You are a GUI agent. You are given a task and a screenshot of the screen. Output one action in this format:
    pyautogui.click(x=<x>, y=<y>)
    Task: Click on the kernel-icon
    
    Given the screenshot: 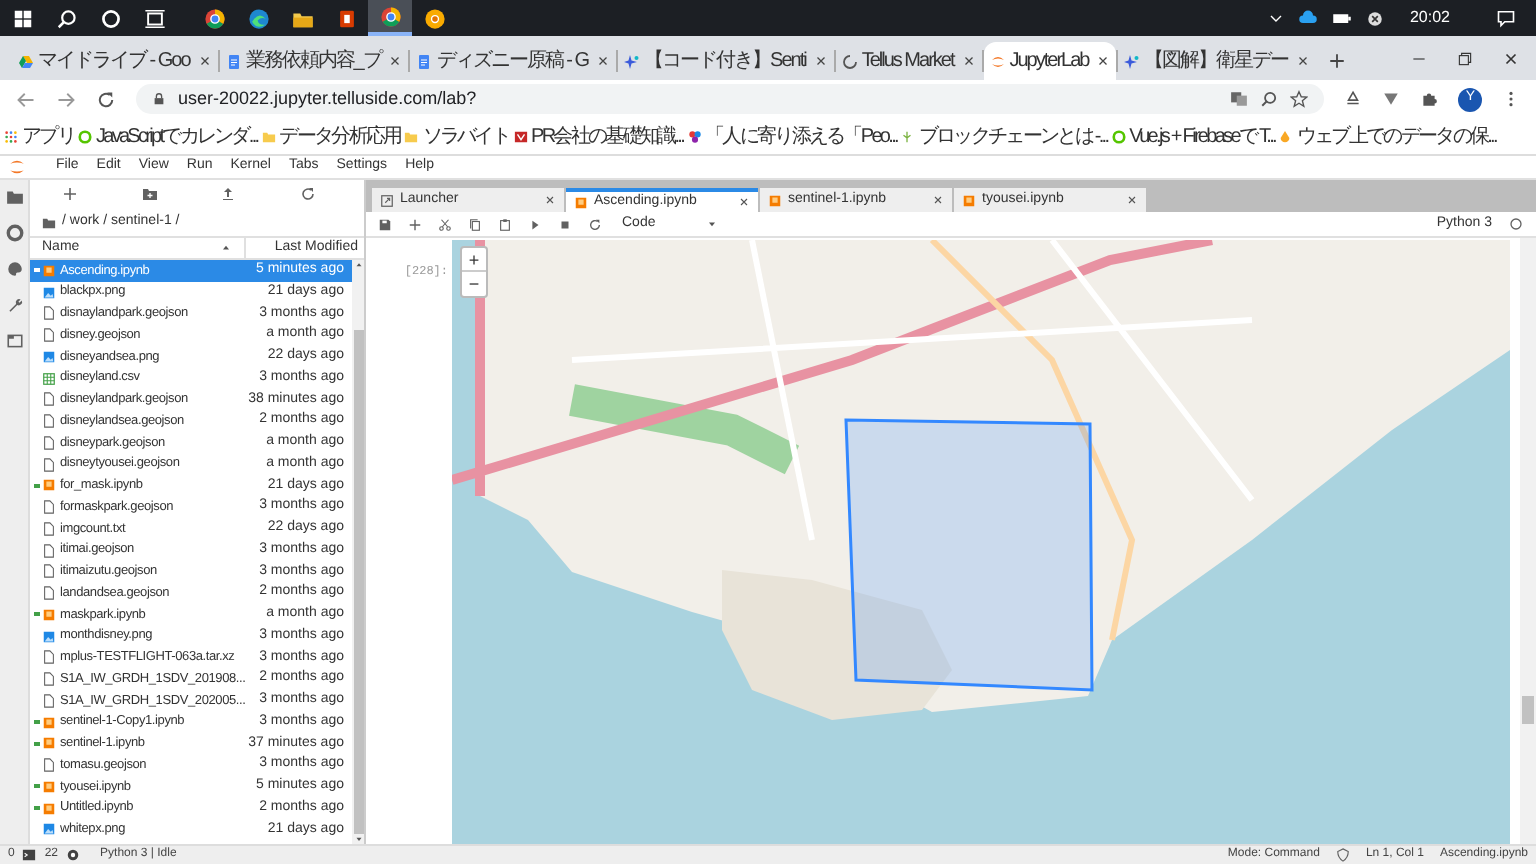 What is the action you would take?
    pyautogui.click(x=73, y=855)
    